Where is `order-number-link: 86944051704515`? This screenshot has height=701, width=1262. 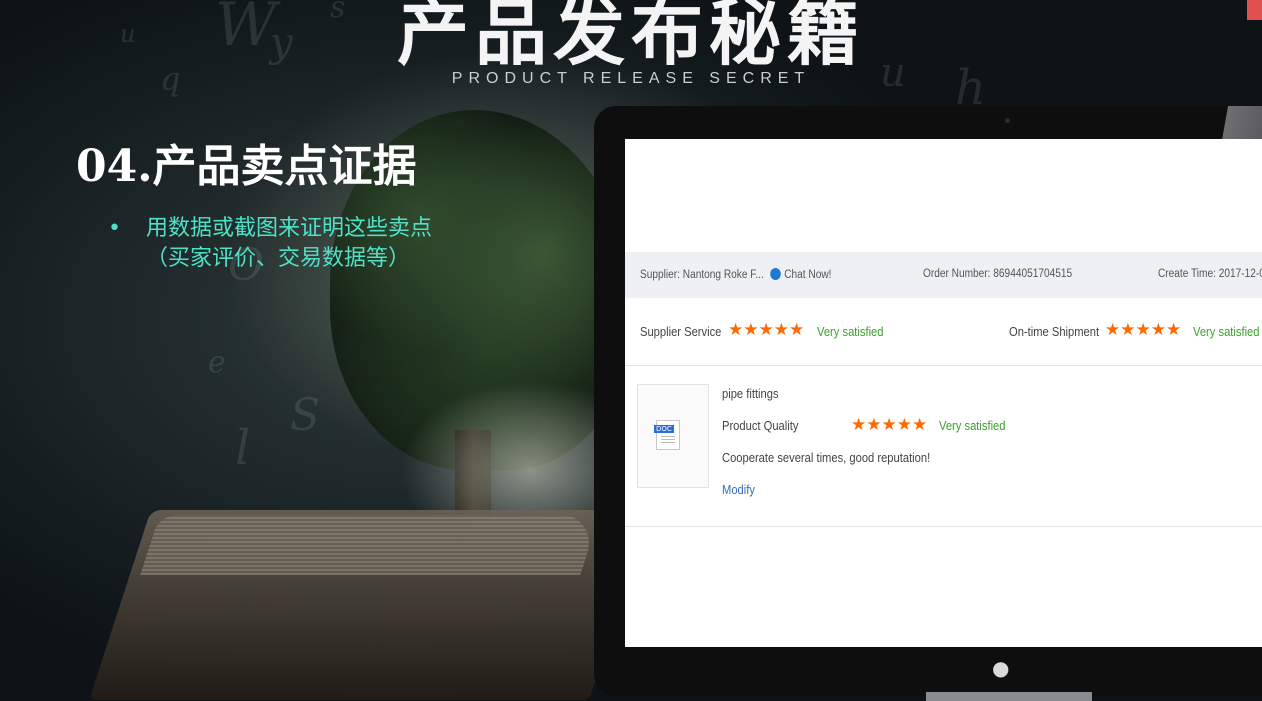
order-number-link: 86944051704515 is located at coordinates (1032, 274).